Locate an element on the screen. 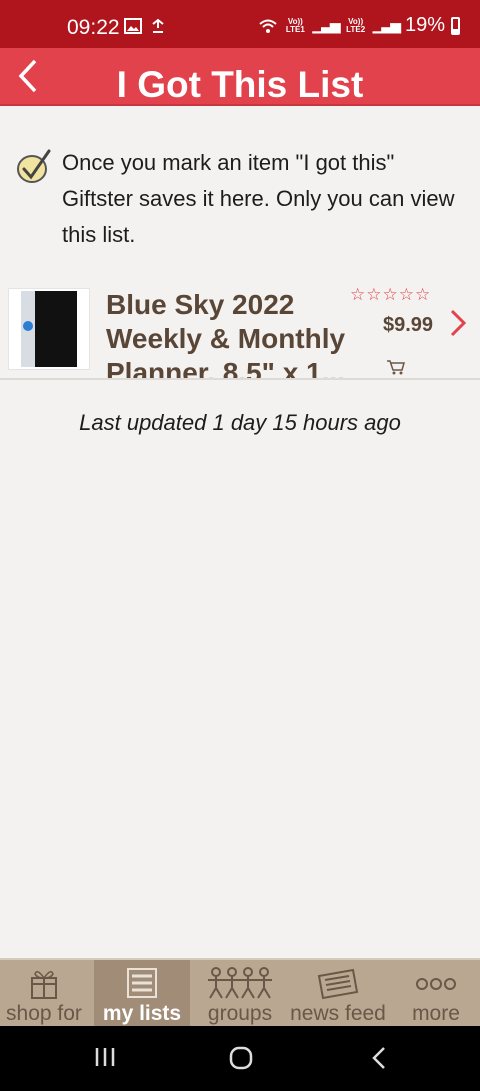 The width and height of the screenshot is (480, 1091). tab-label: my lists is located at coordinates (142, 1013).